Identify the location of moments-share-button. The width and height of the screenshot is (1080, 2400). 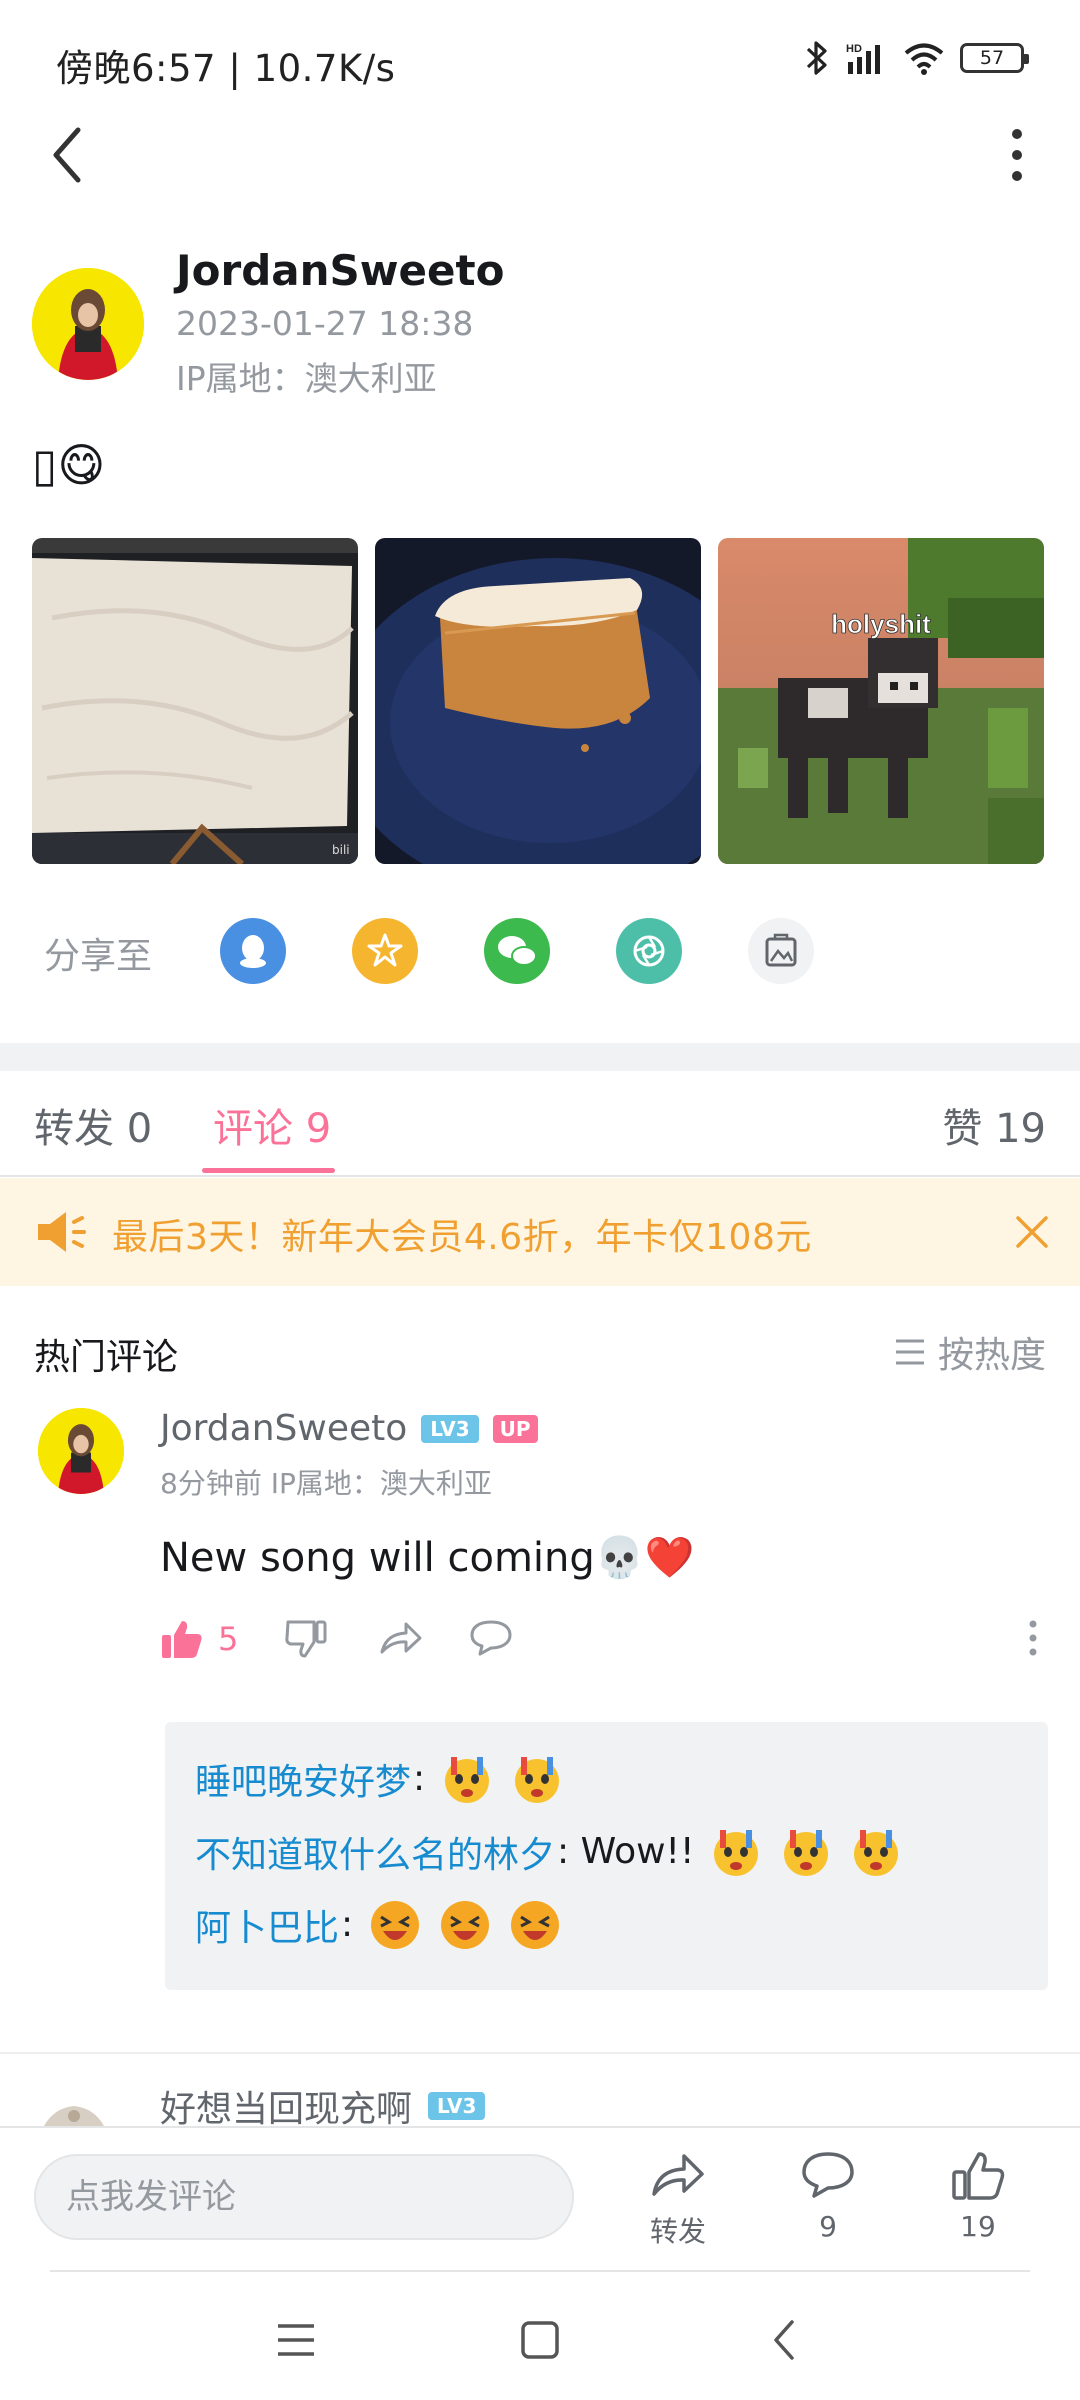
(649, 951).